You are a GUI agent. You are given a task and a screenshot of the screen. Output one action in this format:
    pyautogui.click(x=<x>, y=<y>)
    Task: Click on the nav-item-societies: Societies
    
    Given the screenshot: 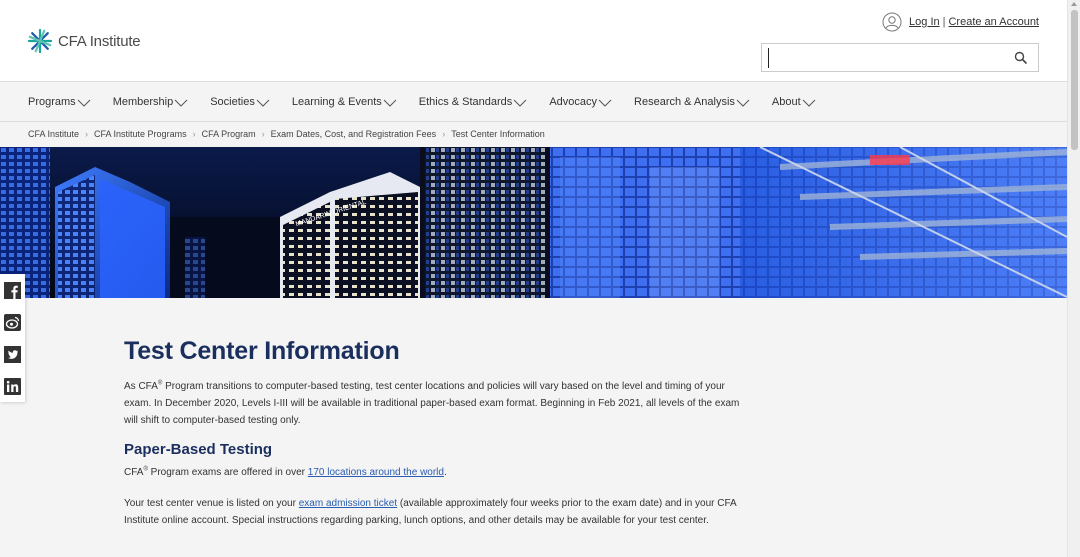 What is the action you would take?
    pyautogui.click(x=240, y=102)
    